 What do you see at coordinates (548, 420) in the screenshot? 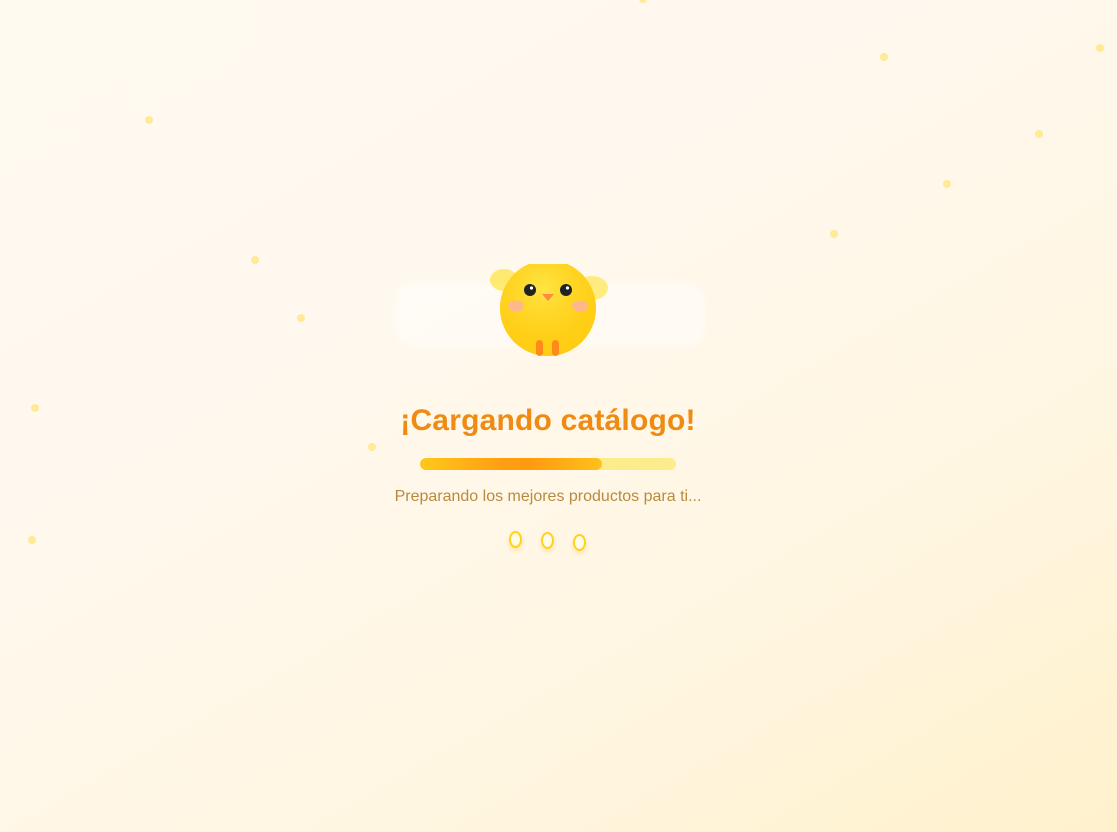
I see `loading-title: ¡Cargando catálogo!` at bounding box center [548, 420].